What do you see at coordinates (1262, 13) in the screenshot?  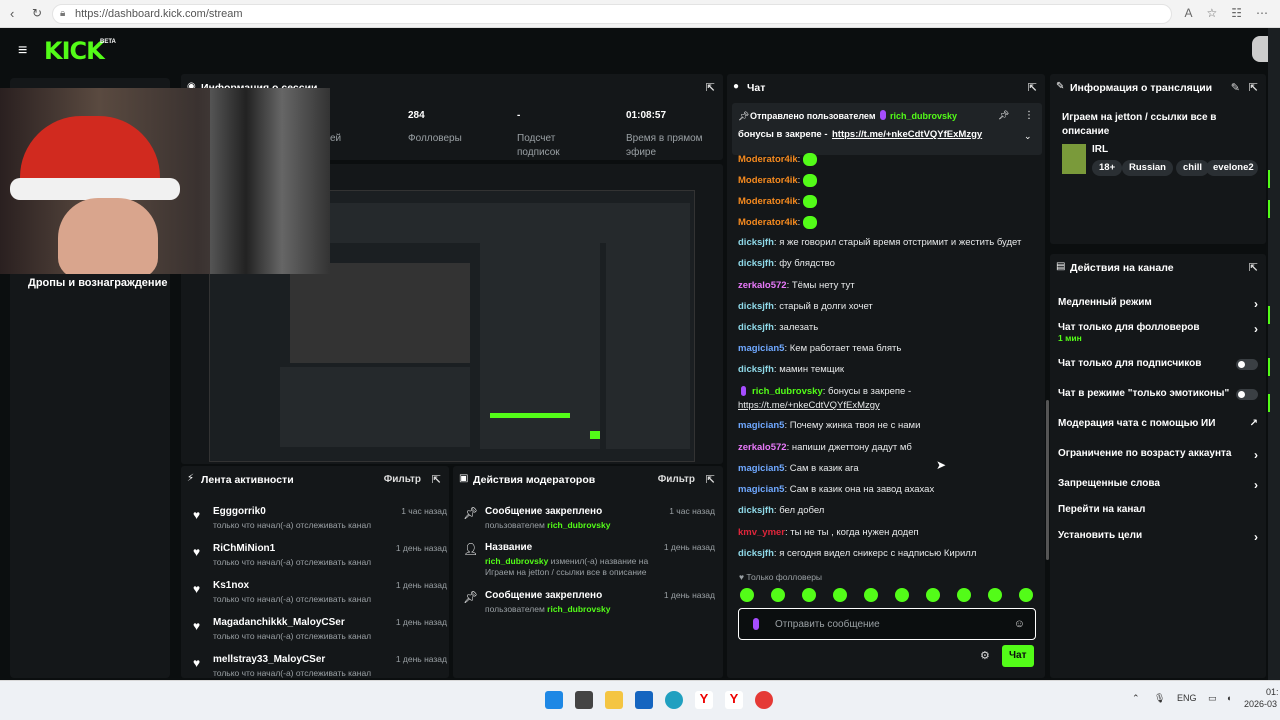 I see `extensions-icon: ⋯` at bounding box center [1262, 13].